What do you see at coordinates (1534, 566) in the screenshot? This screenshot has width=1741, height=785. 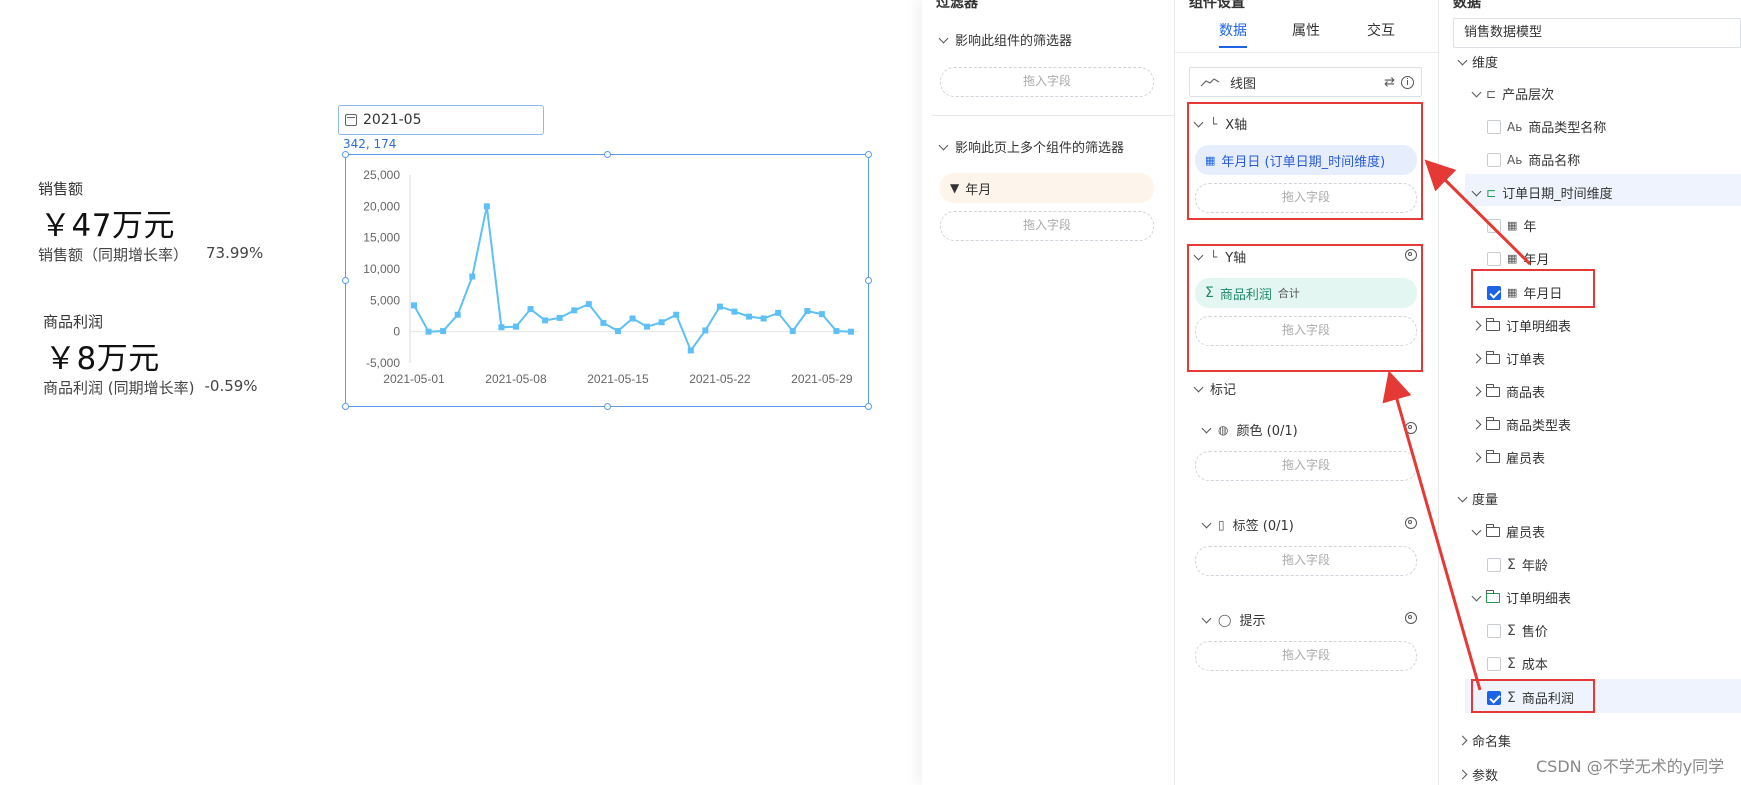 I see `age-label: 年龄` at bounding box center [1534, 566].